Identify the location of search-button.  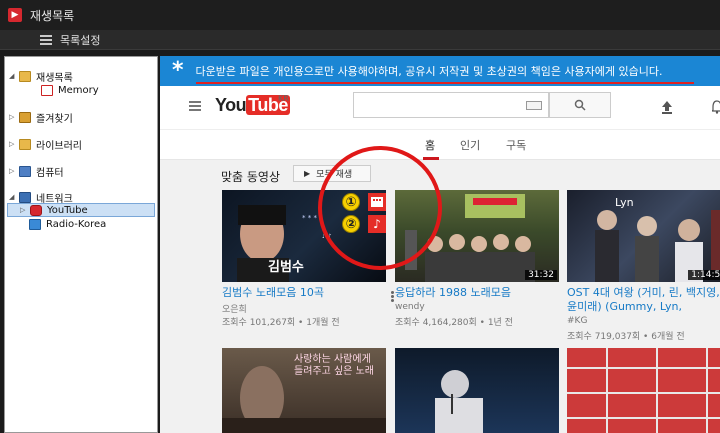
(580, 105).